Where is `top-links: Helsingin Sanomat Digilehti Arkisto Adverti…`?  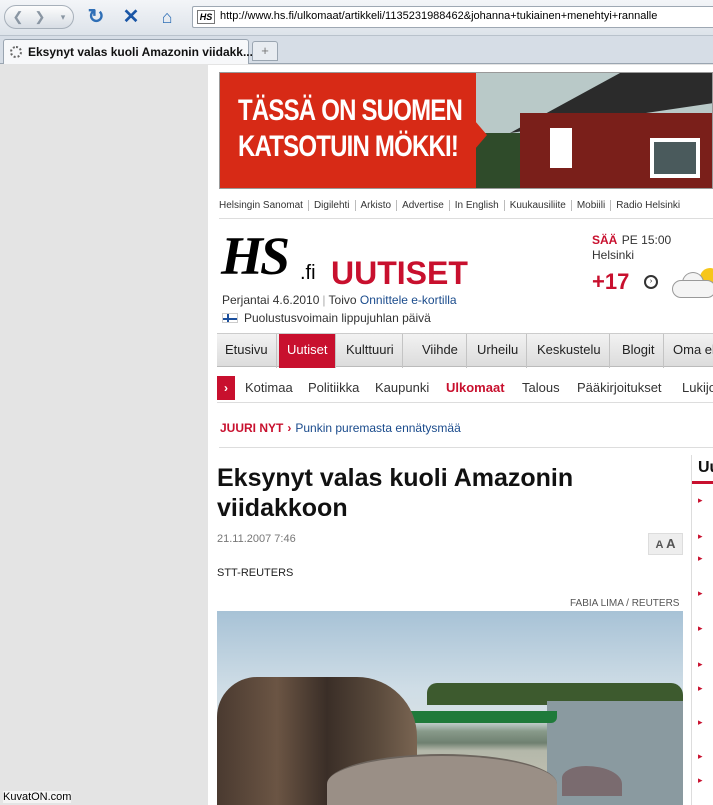
top-links: Helsingin Sanomat Digilehti Arkisto Adverti… is located at coordinates (452, 207).